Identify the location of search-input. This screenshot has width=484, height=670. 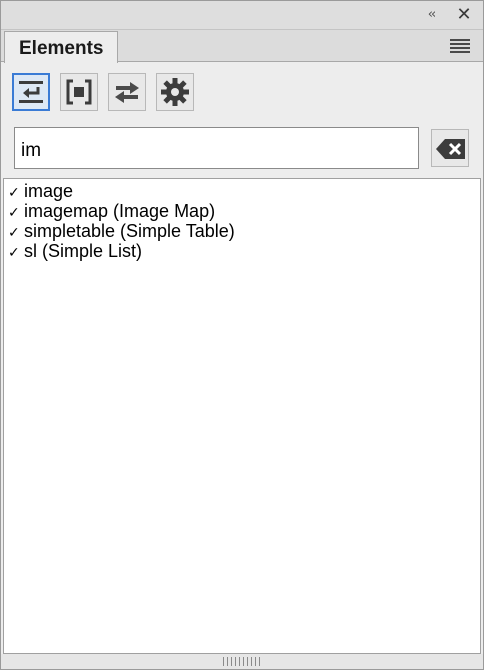
(216, 148).